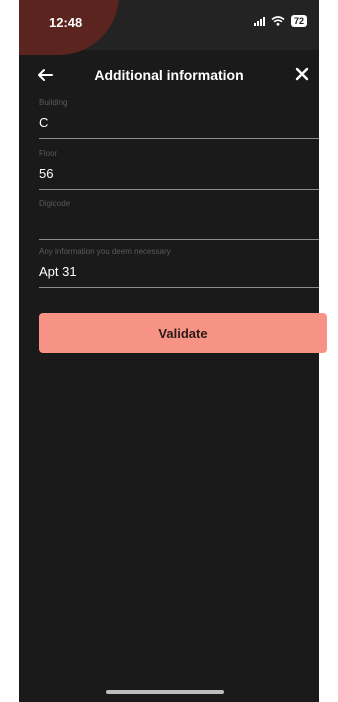 Image resolution: width=338 pixels, height=702 pixels. Describe the element at coordinates (179, 122) in the screenshot. I see `building-input: C` at that location.